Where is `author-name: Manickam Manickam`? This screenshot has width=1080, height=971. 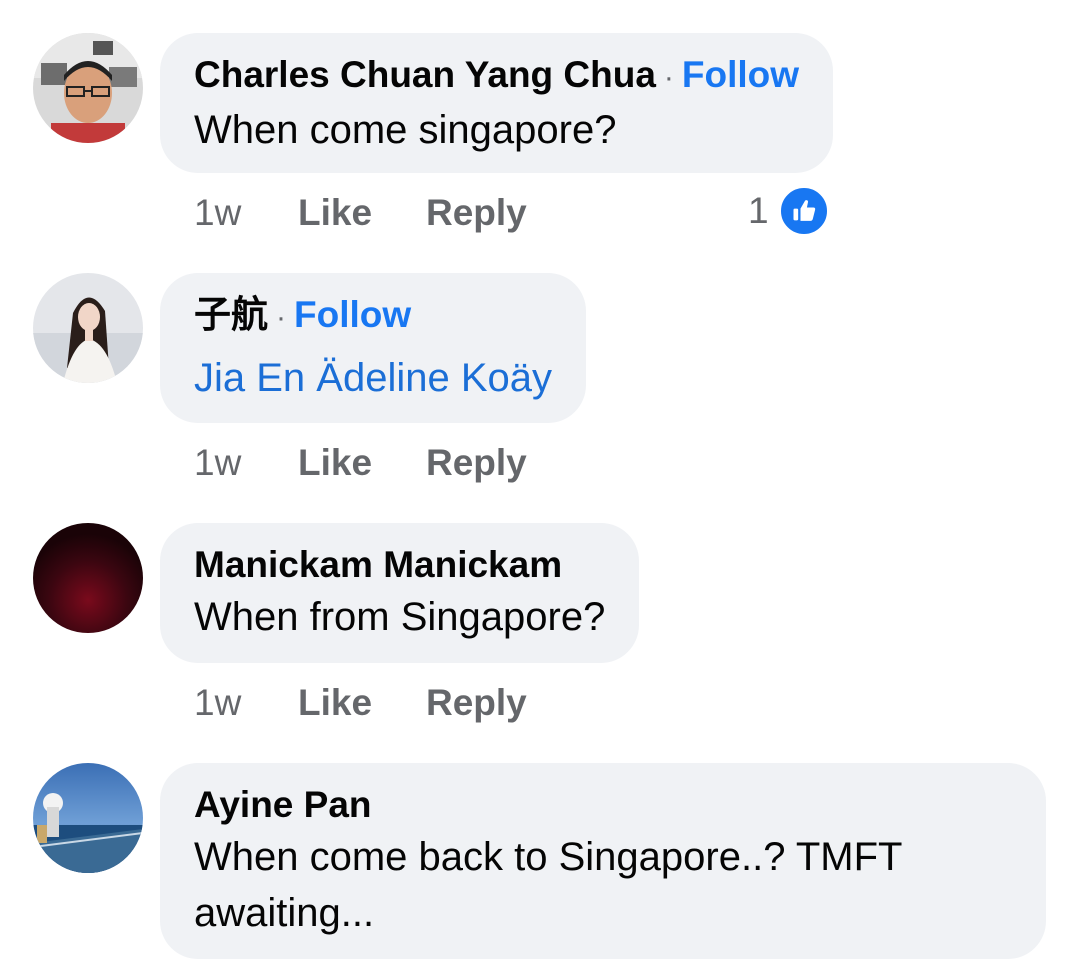
author-name: Manickam Manickam is located at coordinates (378, 564).